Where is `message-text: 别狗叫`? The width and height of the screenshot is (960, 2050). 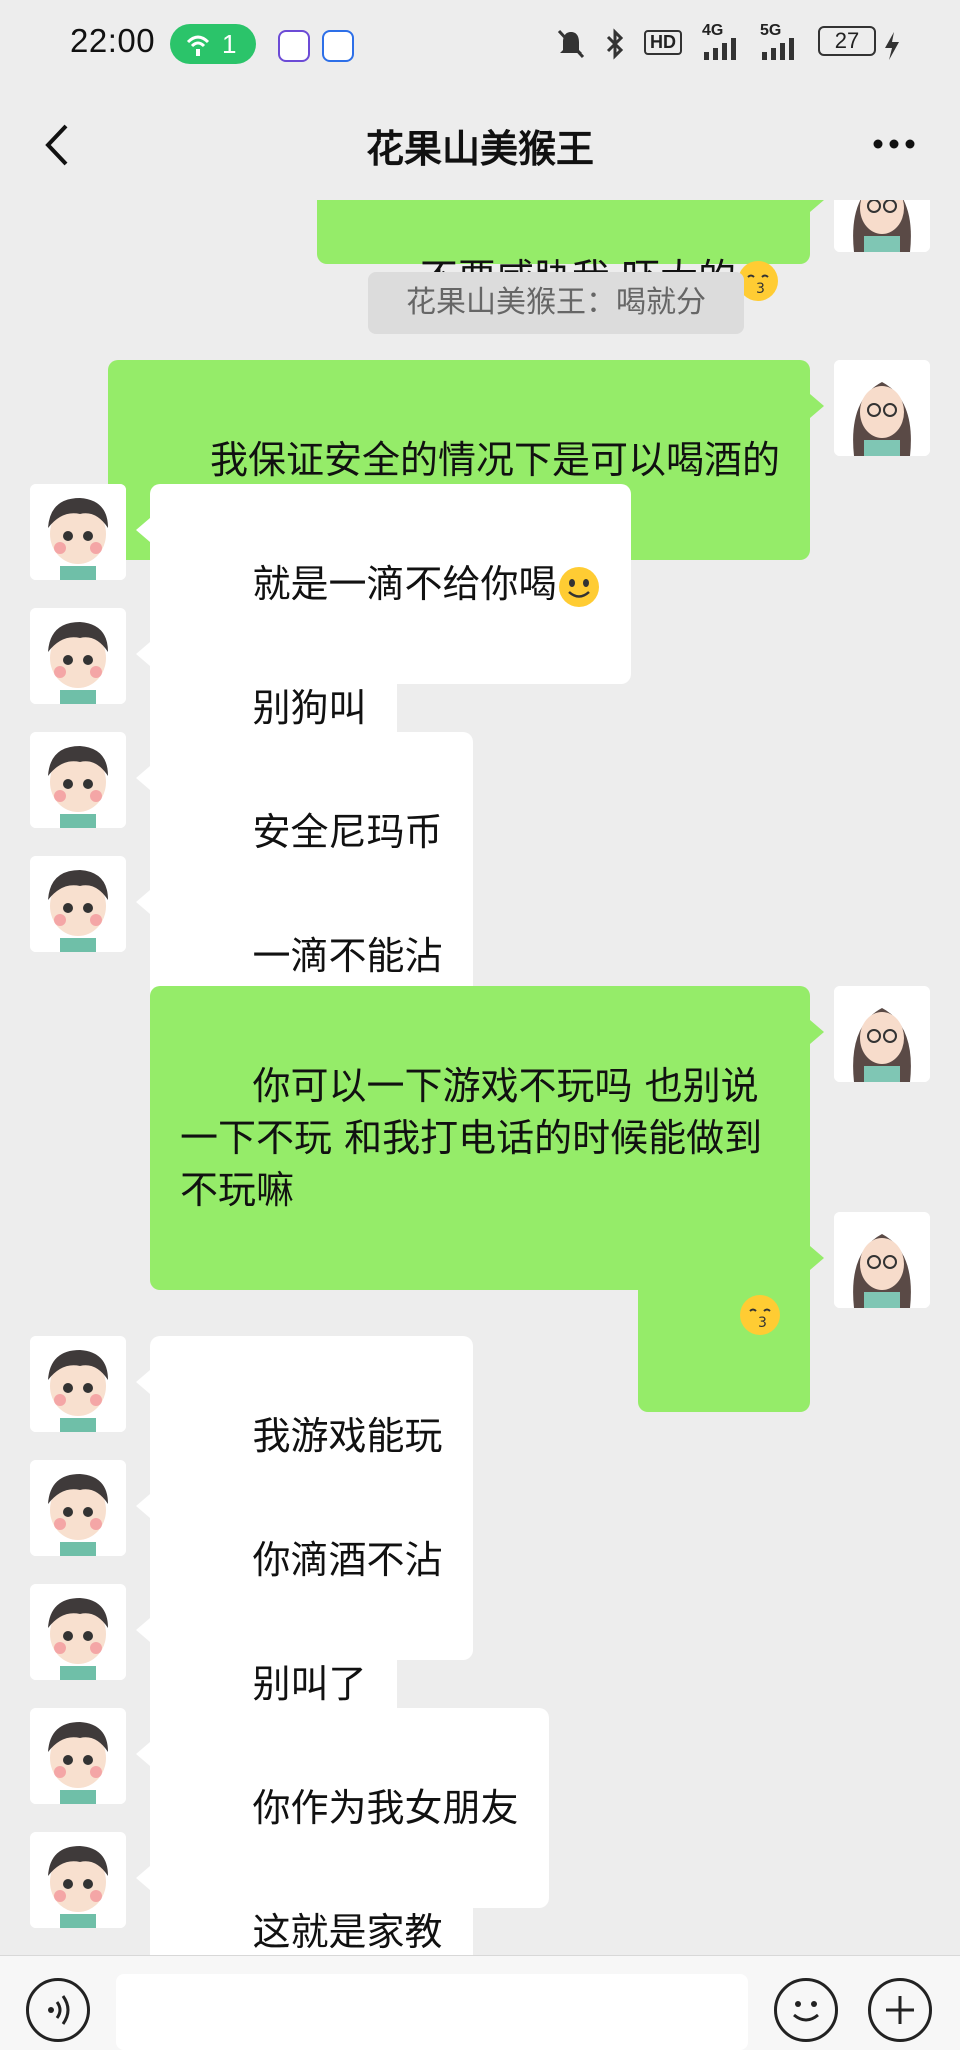
message-text: 别狗叫 is located at coordinates (309, 708).